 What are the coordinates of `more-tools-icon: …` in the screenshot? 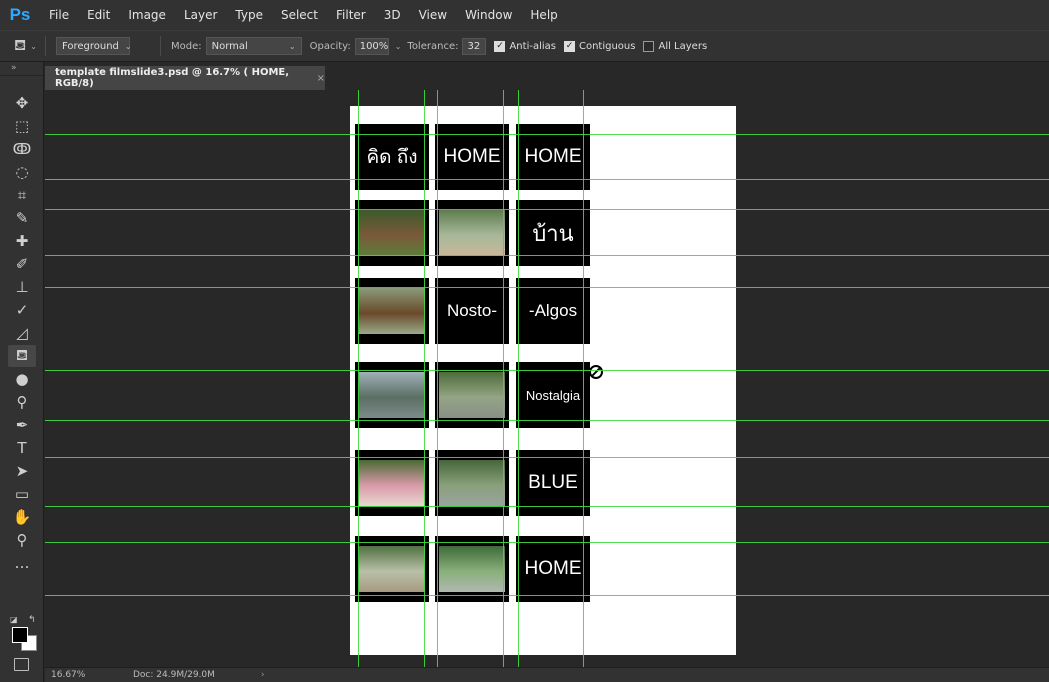 It's located at (22, 563).